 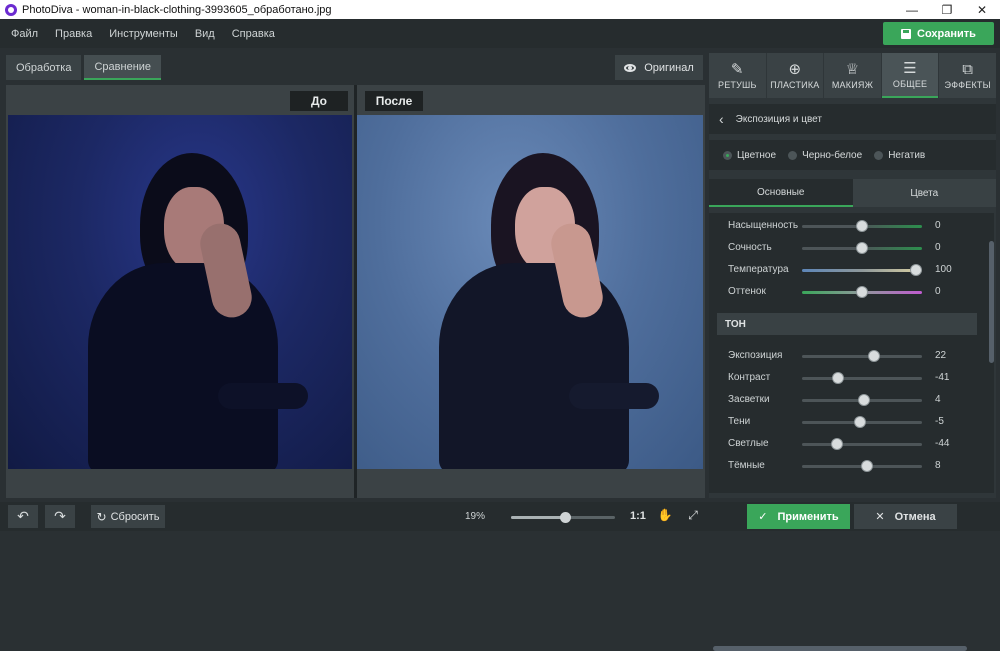 I want to click on close-window-button: ✕, so click(x=982, y=9).